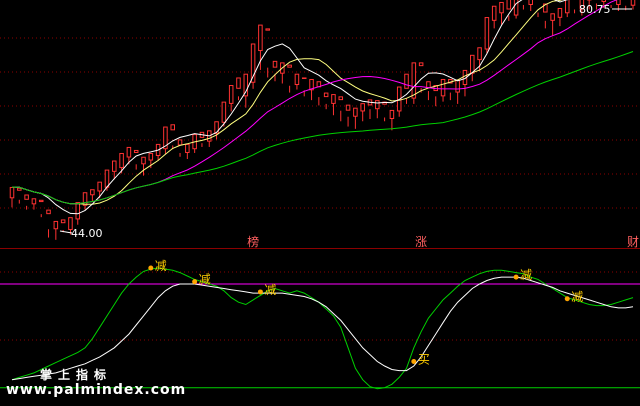 Image resolution: width=640 pixels, height=406 pixels. Describe the element at coordinates (633, 242) in the screenshot. I see `event-tag-label: 财` at that location.